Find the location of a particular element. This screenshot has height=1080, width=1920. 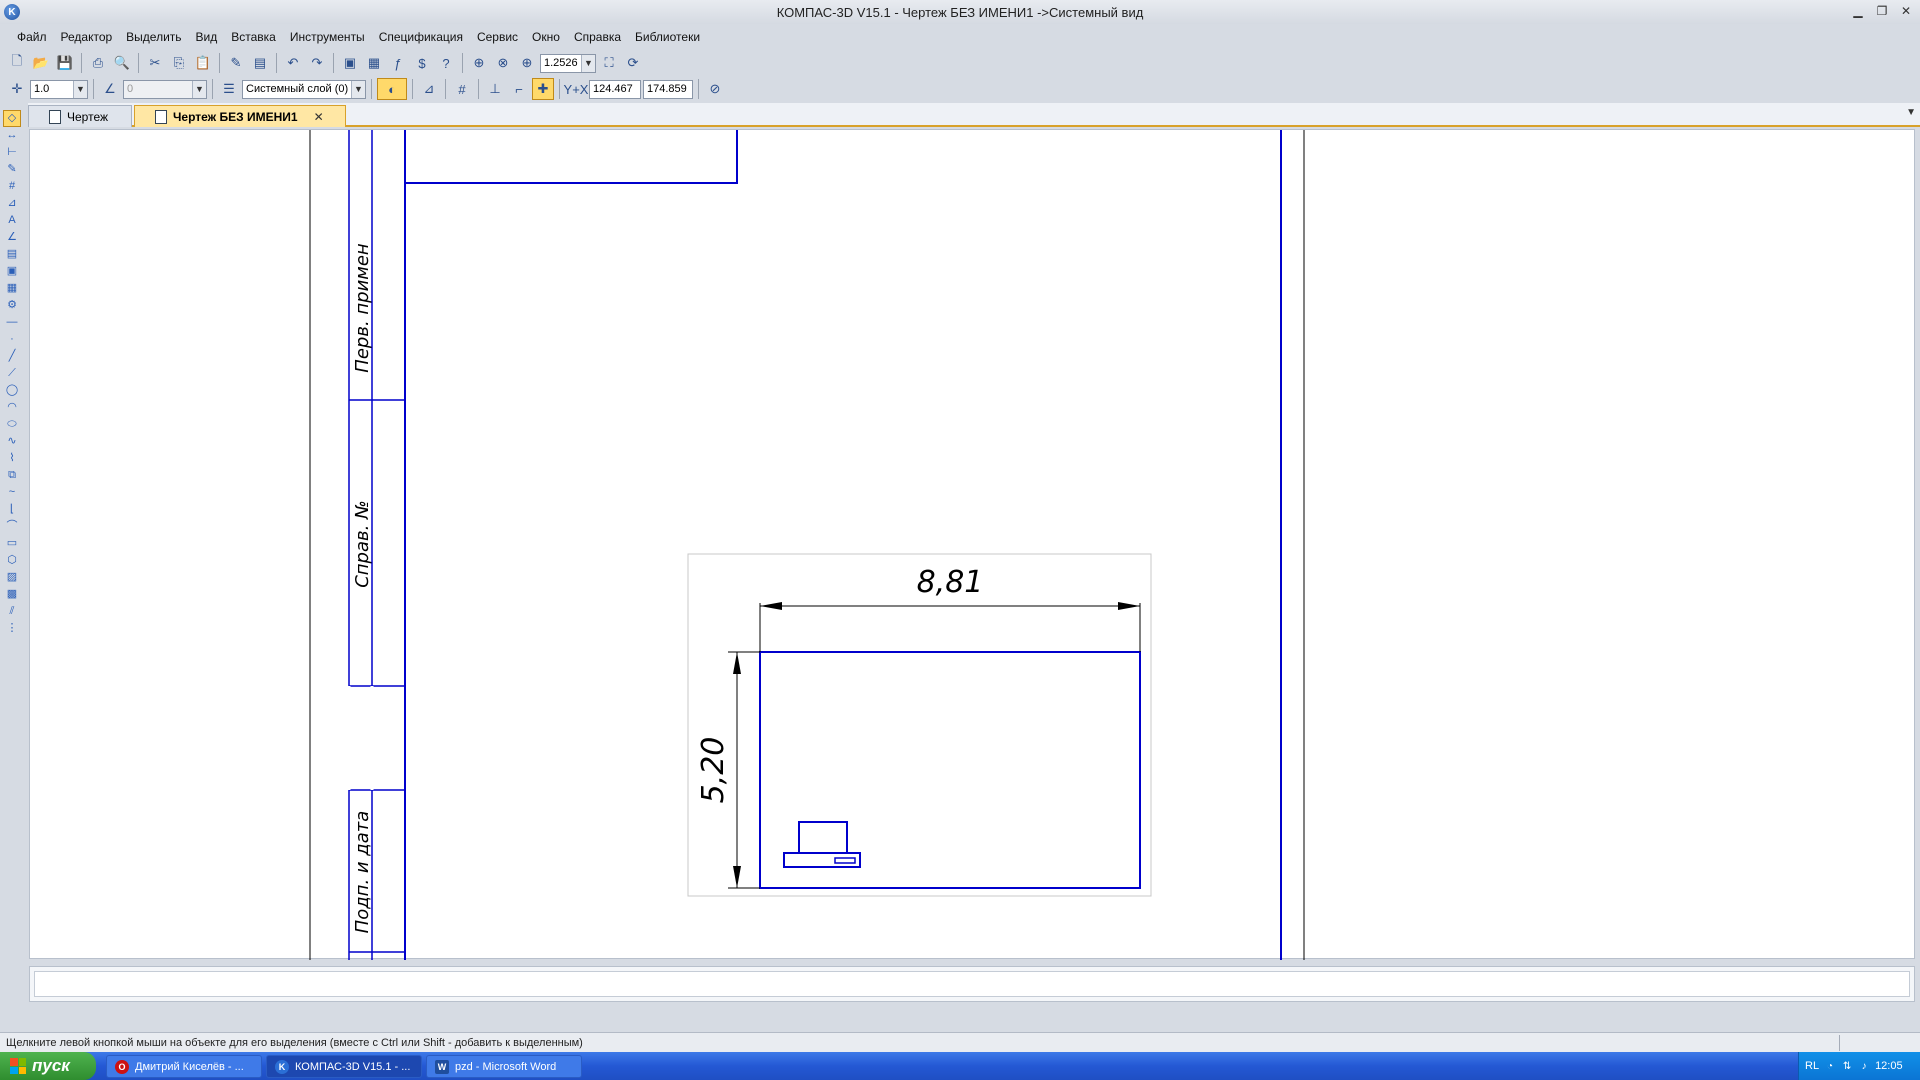

zoom-combo: 1.2526 ▼ is located at coordinates (568, 63).